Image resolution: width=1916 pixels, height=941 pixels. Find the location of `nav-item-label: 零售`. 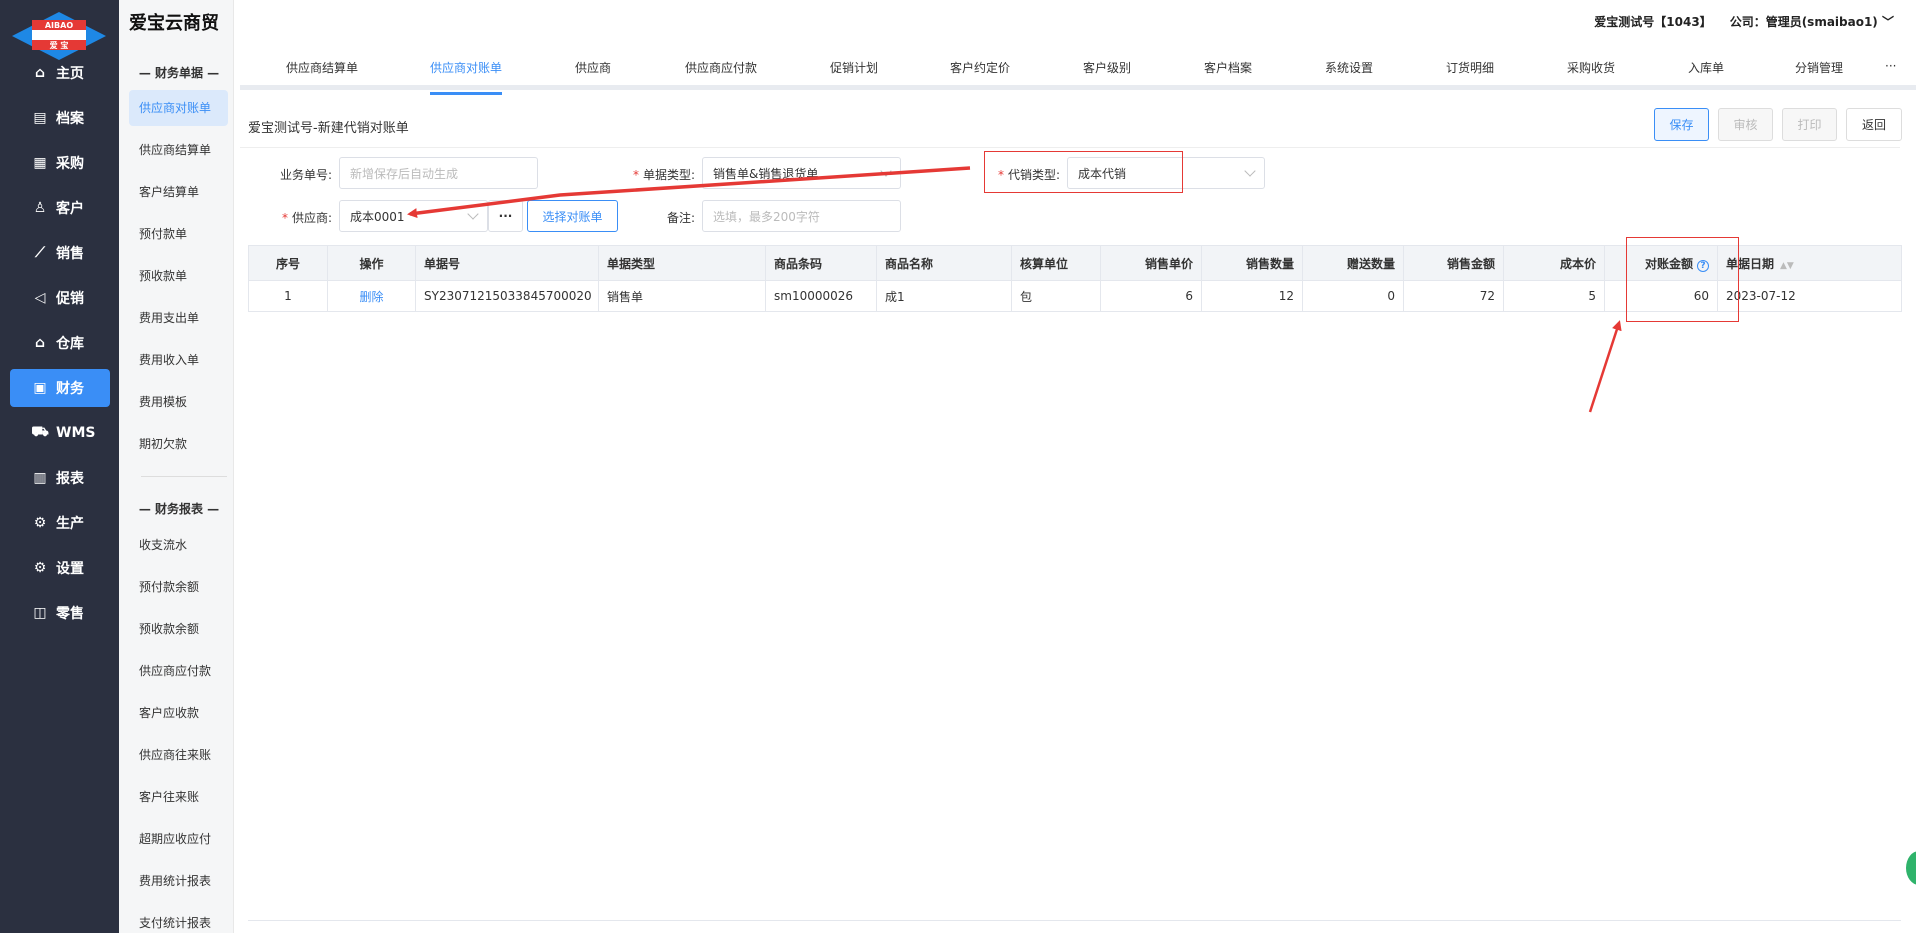

nav-item-label: 零售 is located at coordinates (70, 614).